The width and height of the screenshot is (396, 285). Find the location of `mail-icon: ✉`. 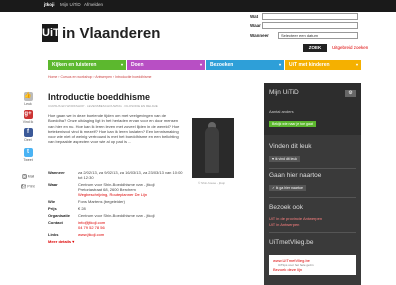

mail-icon: ✉ is located at coordinates (24, 176).